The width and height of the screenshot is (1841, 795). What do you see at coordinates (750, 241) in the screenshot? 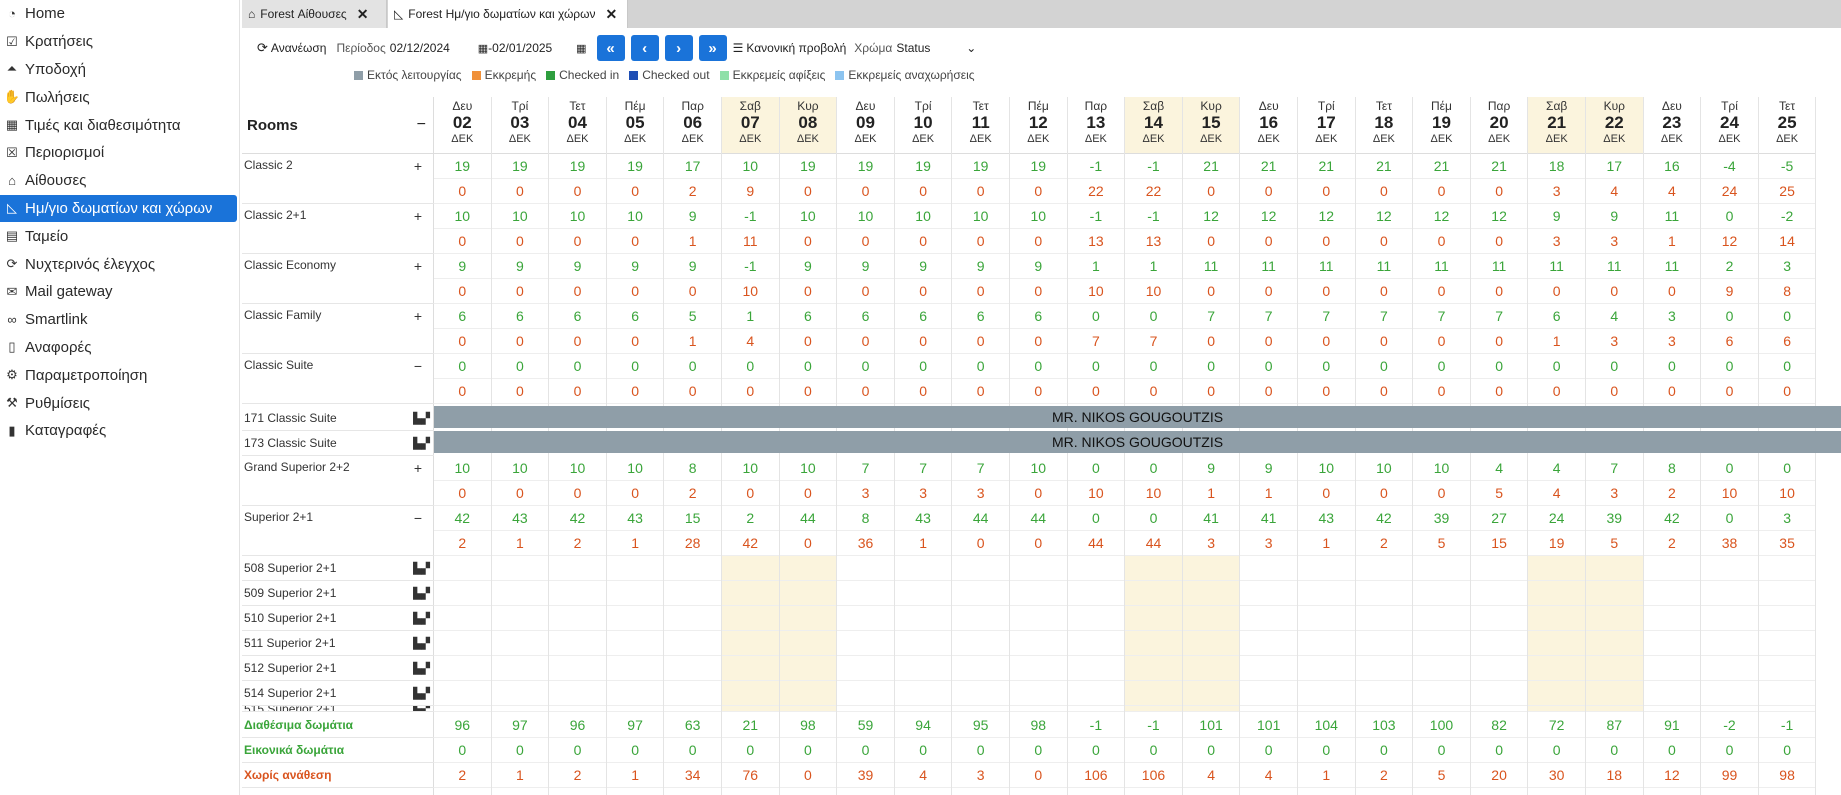
I see `unassigned-cell: 11` at bounding box center [750, 241].